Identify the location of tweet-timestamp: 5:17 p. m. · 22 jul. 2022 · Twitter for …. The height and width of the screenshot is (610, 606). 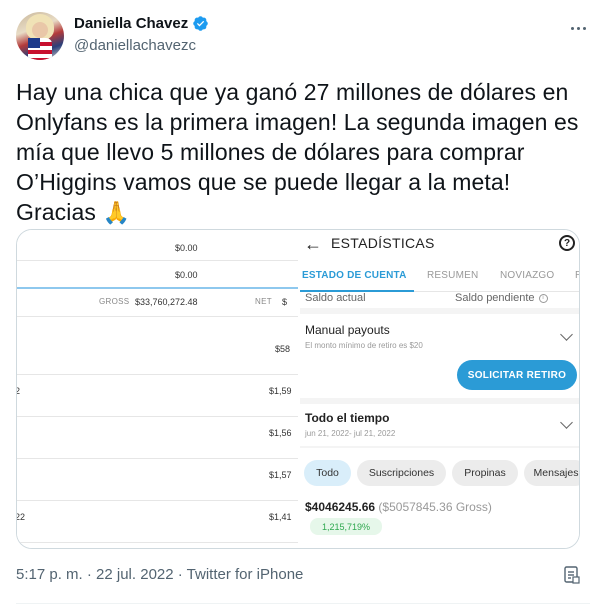
(159, 574).